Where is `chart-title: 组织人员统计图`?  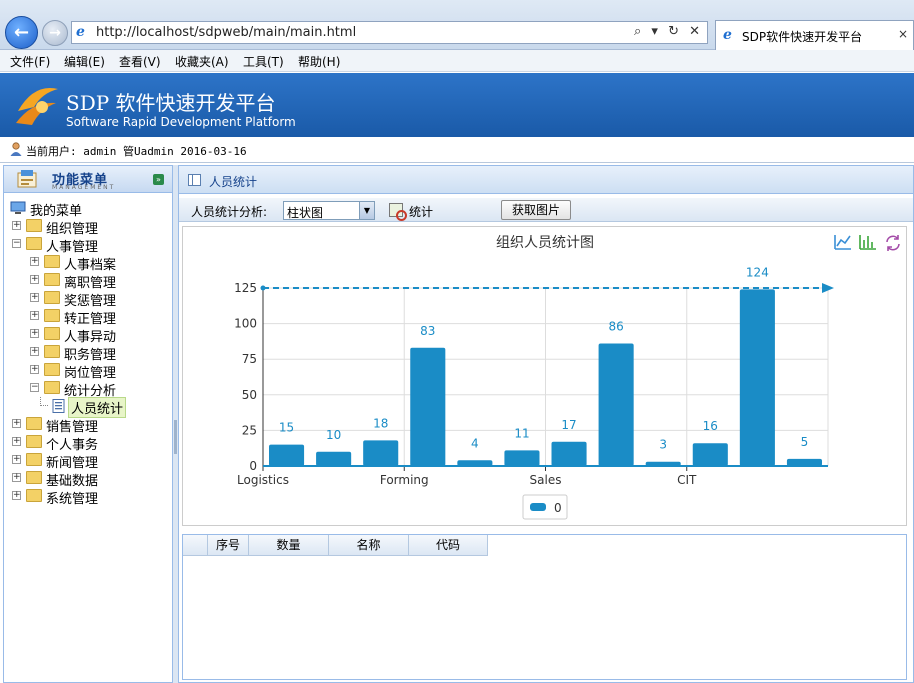
chart-title: 组织人员统计图 is located at coordinates (545, 243).